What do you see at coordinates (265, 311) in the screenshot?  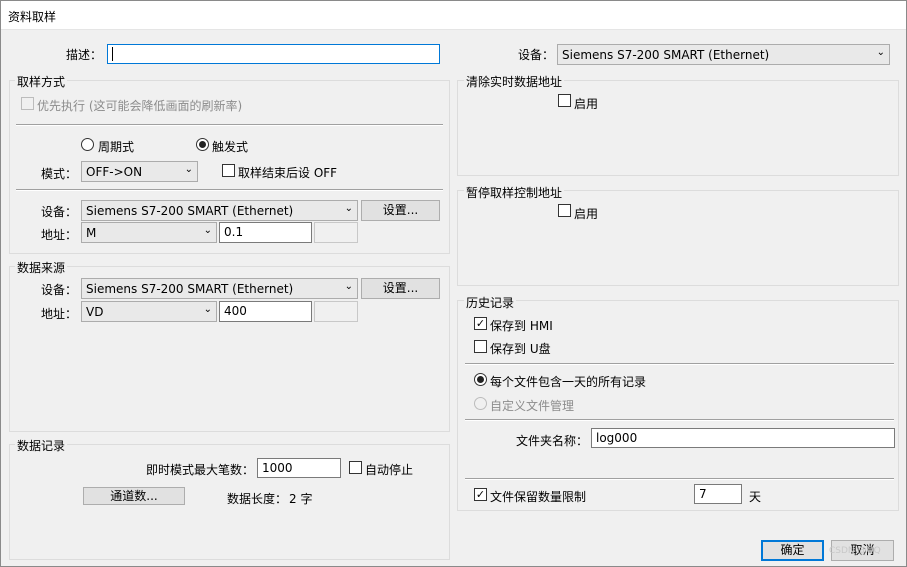 I see `source-address-input: 400` at bounding box center [265, 311].